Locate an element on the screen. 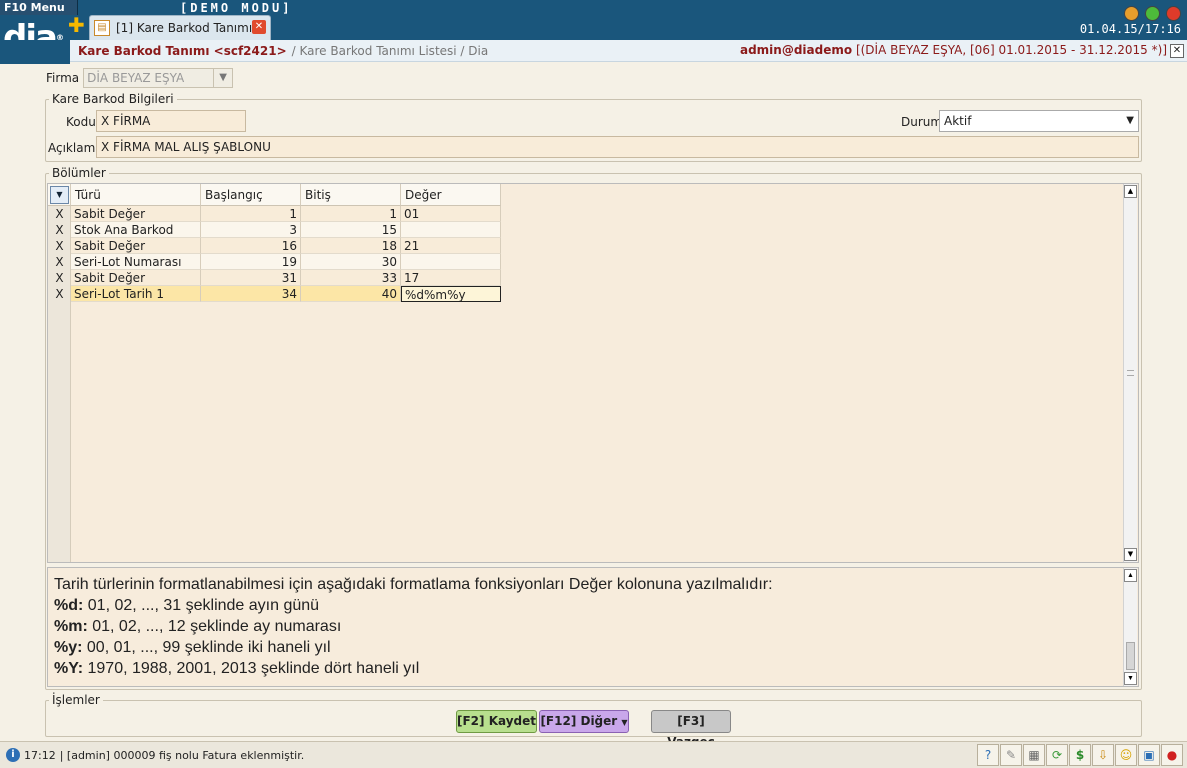 The height and width of the screenshot is (768, 1187). durum-value: Aktif is located at coordinates (958, 121).